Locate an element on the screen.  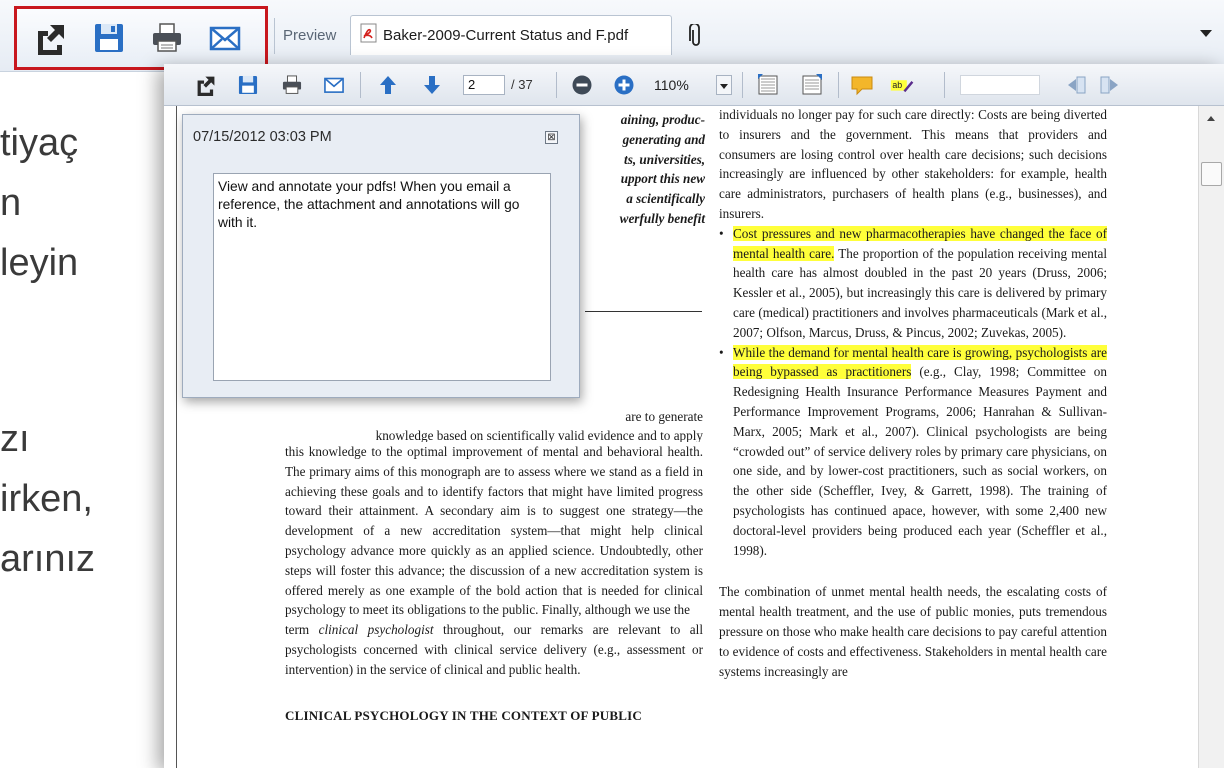
search-input is located at coordinates (1000, 85).